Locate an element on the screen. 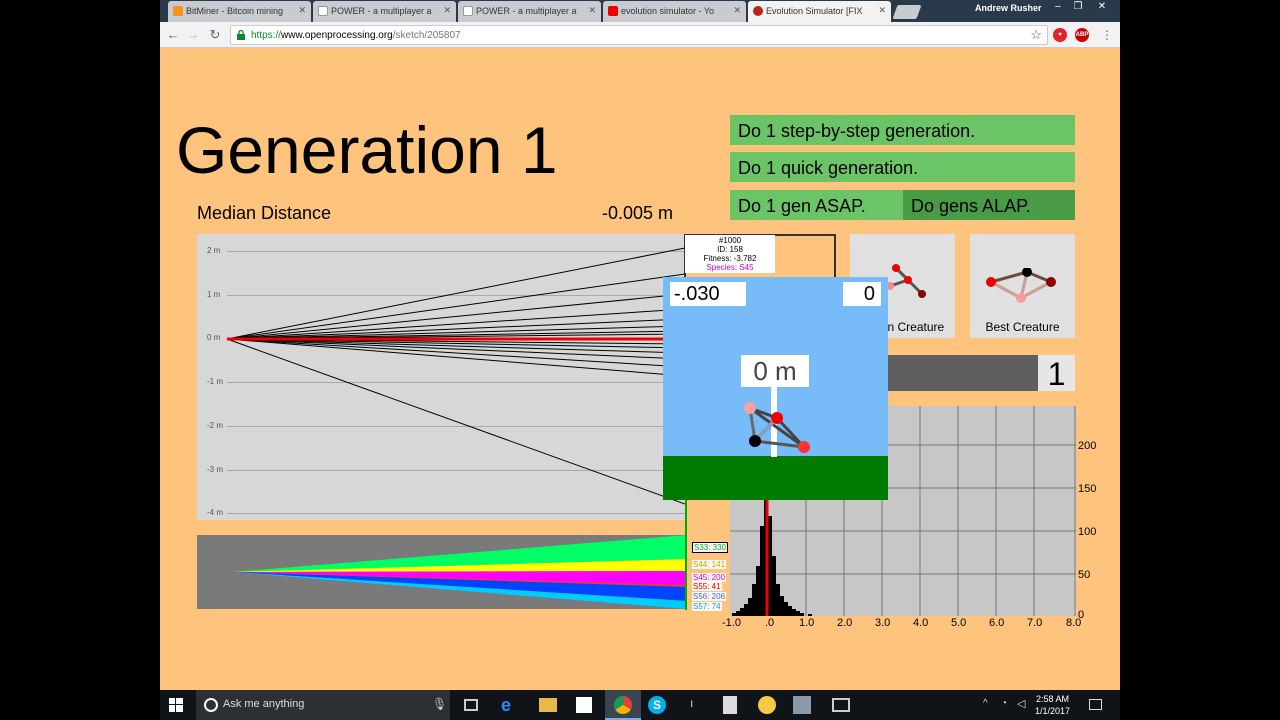  species-label: S44: 141 is located at coordinates (709, 564).